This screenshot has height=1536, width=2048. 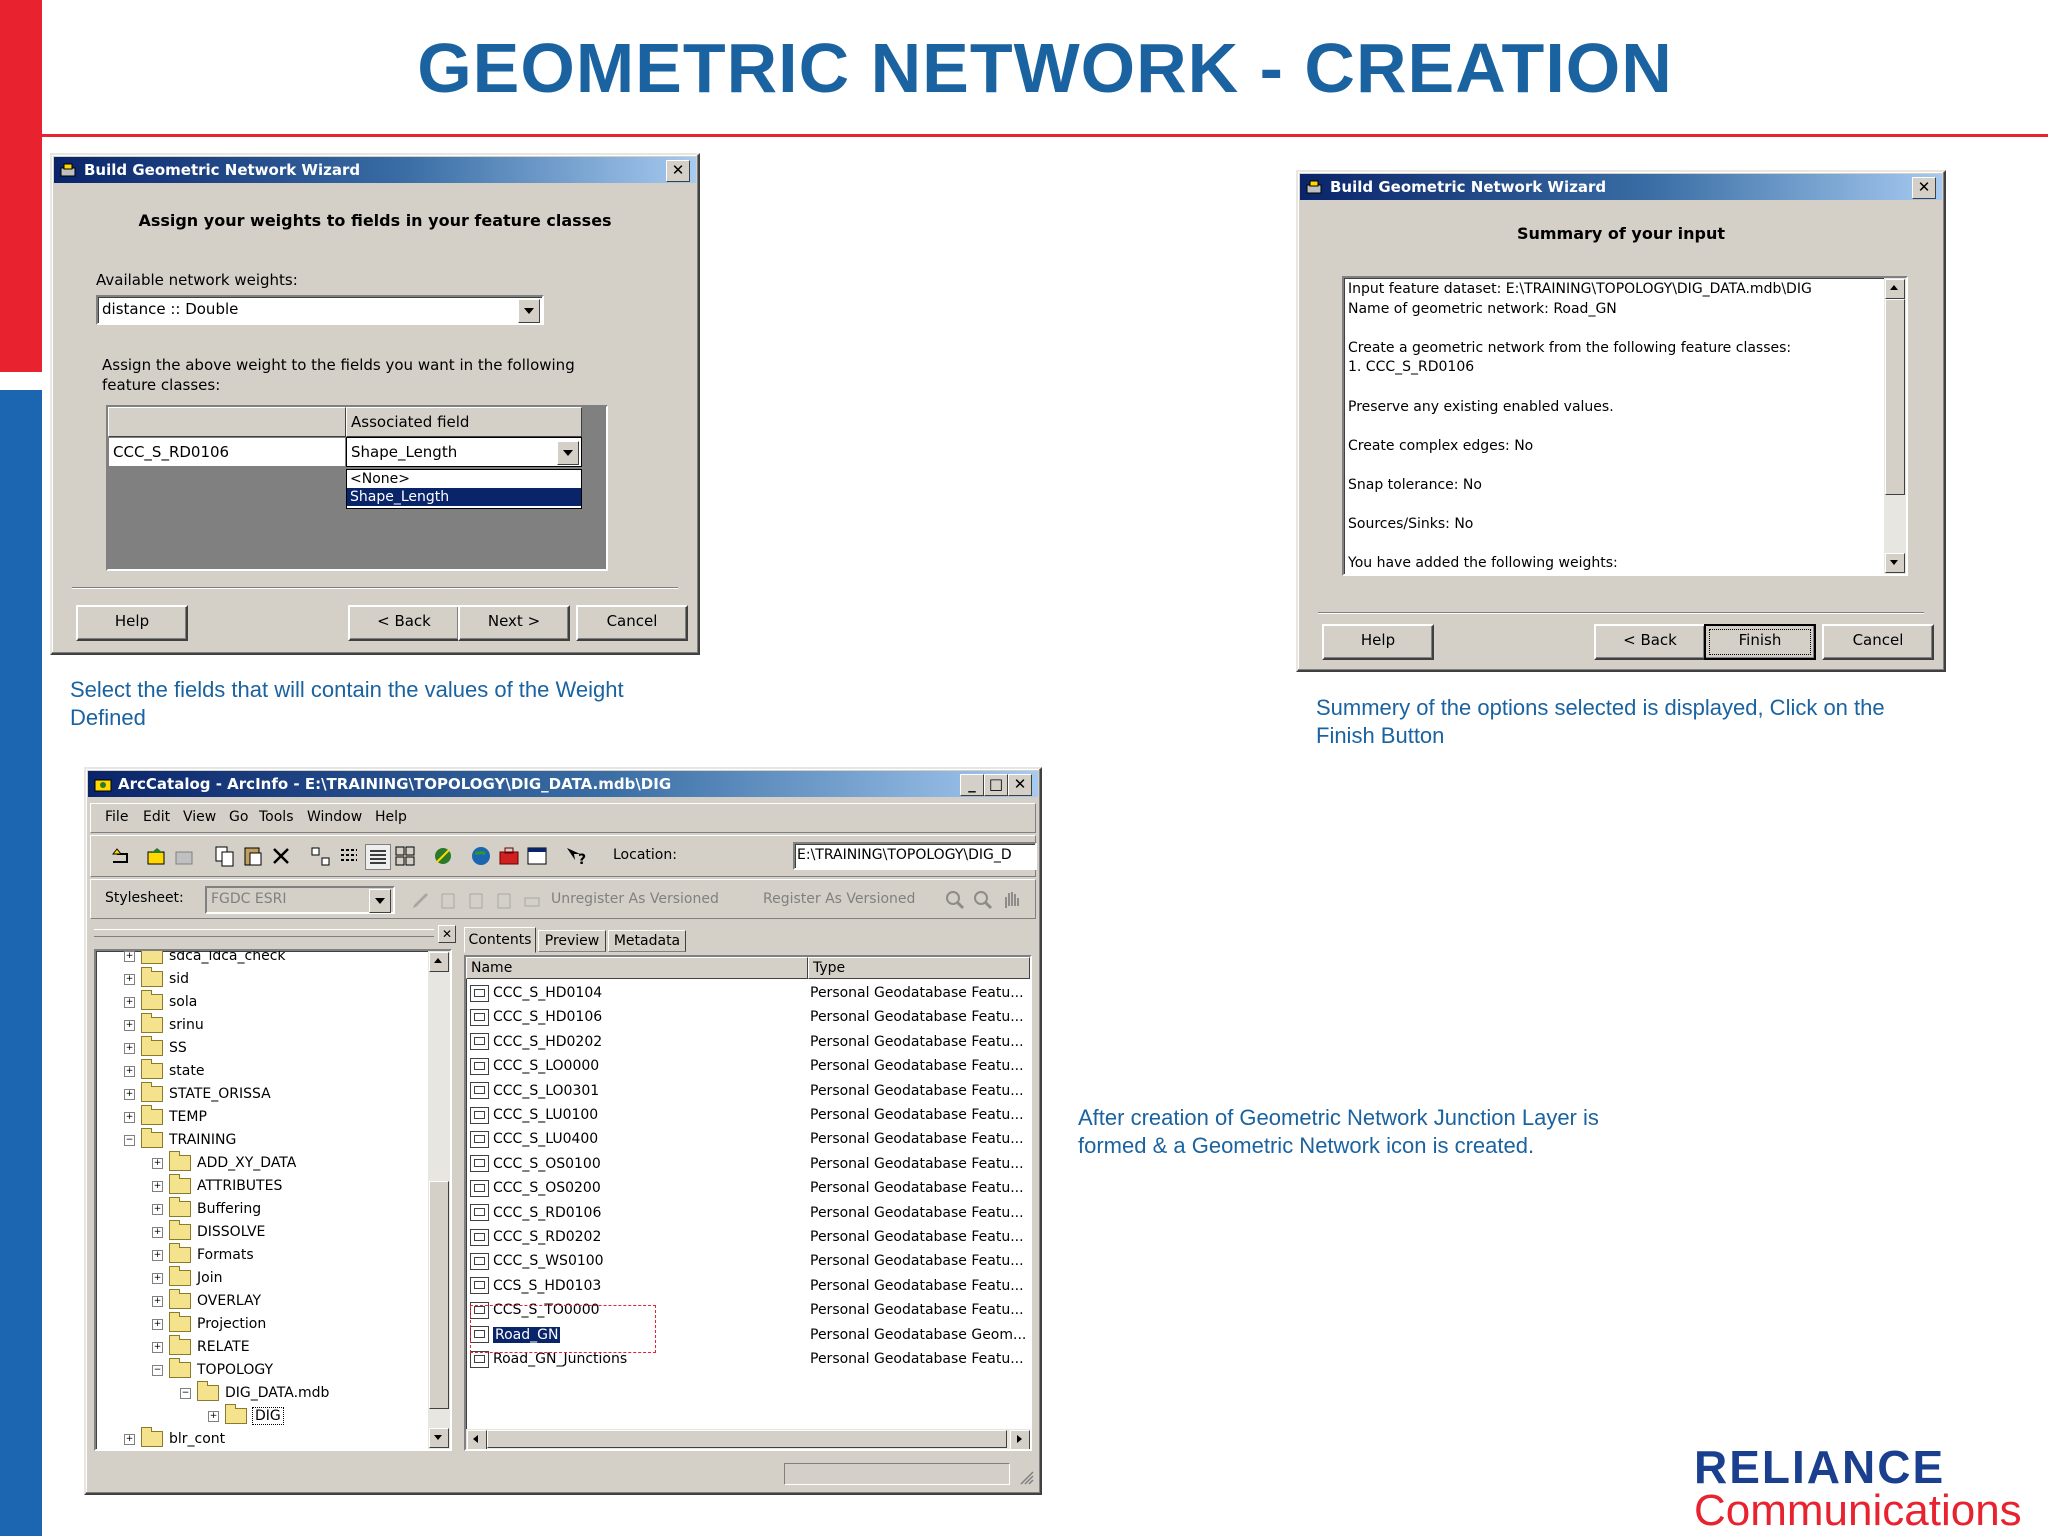 What do you see at coordinates (217, 1186) in the screenshot?
I see `tree-item: + ATTRIBUTES` at bounding box center [217, 1186].